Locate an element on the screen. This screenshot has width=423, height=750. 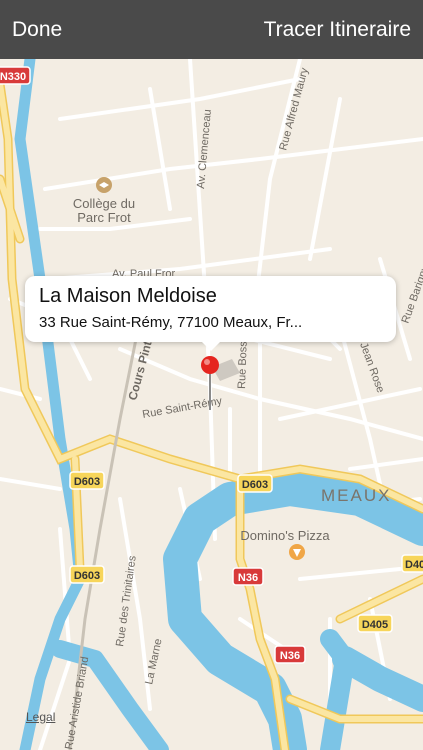
road-shield-d603-left-label: D603 is located at coordinates (87, 482).